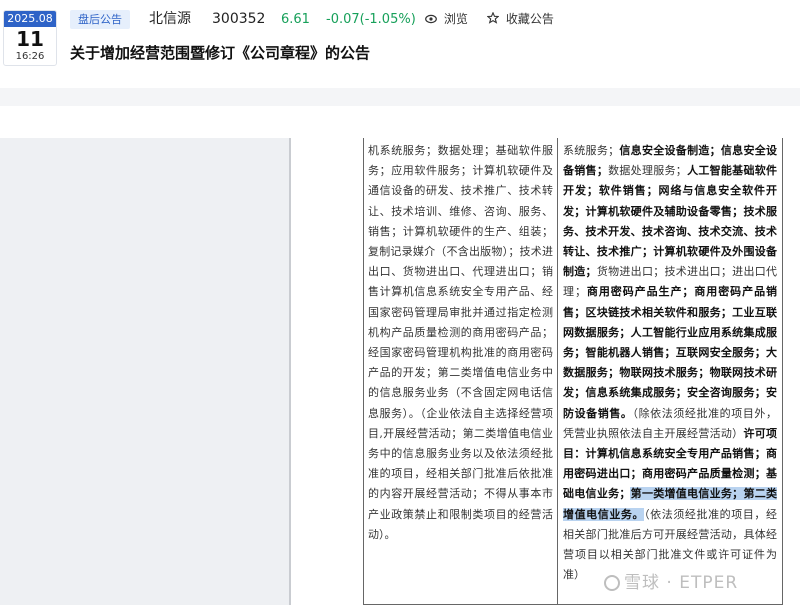 This screenshot has width=800, height=605. I want to click on browse-label: 浏览, so click(455, 19).